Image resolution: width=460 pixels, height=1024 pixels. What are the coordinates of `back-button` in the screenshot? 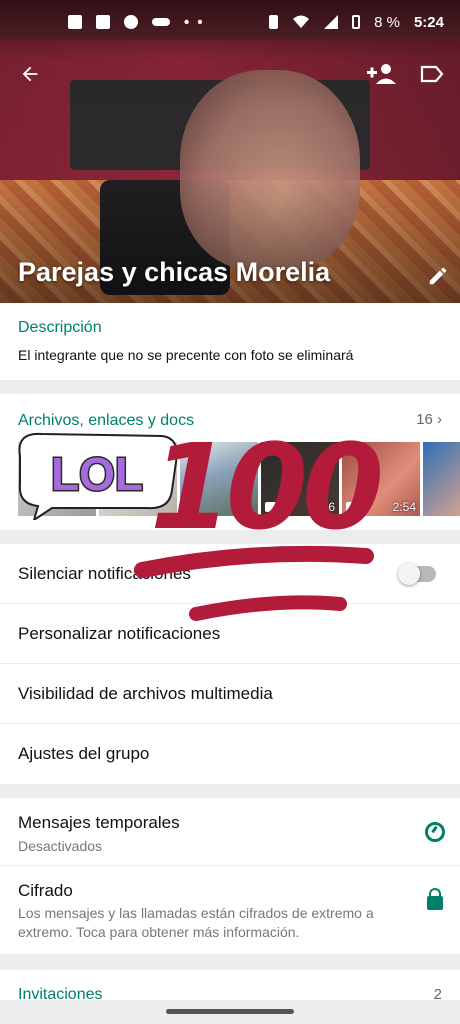 It's located at (30, 74).